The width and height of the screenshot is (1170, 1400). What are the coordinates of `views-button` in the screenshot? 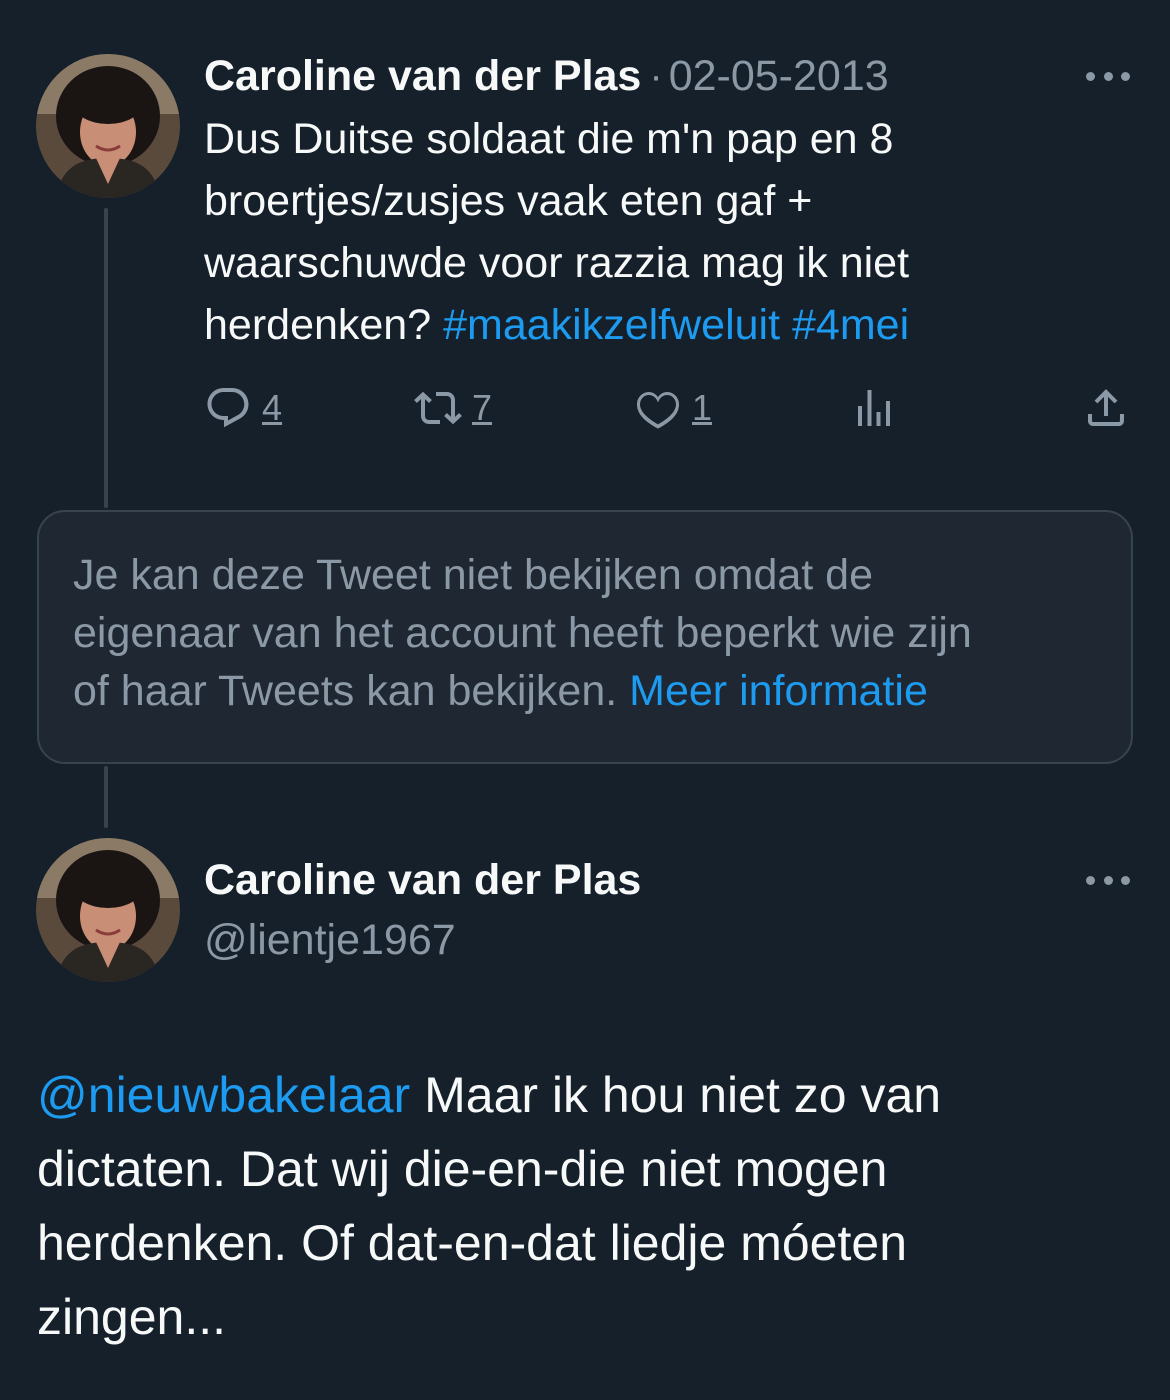 It's located at (874, 408).